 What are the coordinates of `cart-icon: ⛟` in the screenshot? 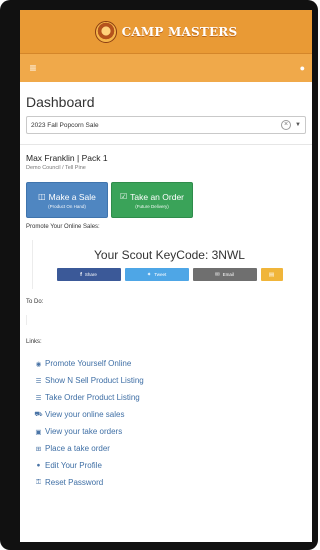 It's located at (38, 414).